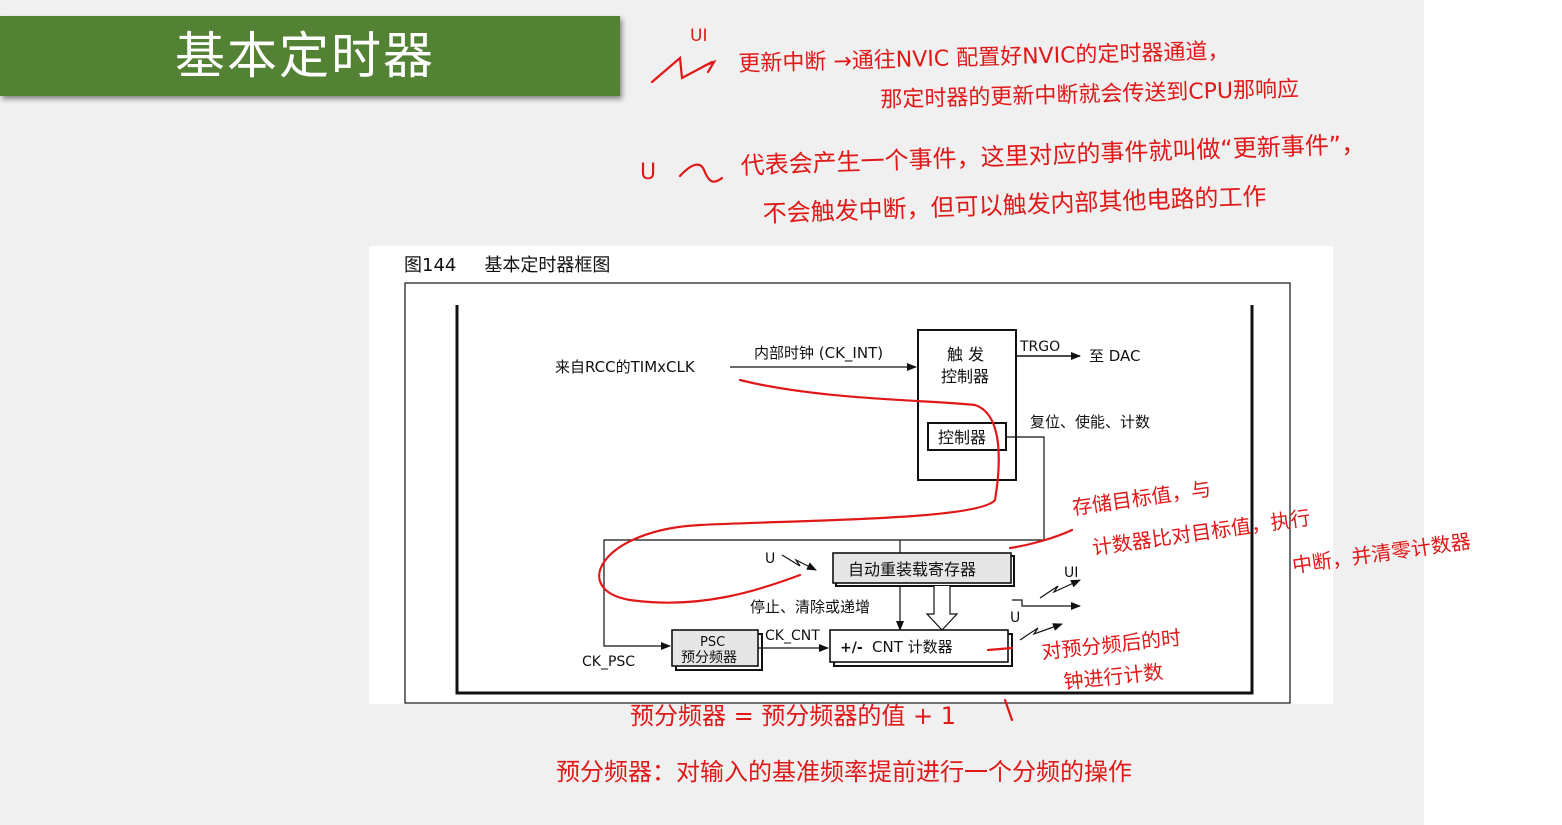 This screenshot has height=825, width=1562. I want to click on psc-label-line1: PSC, so click(712, 642).